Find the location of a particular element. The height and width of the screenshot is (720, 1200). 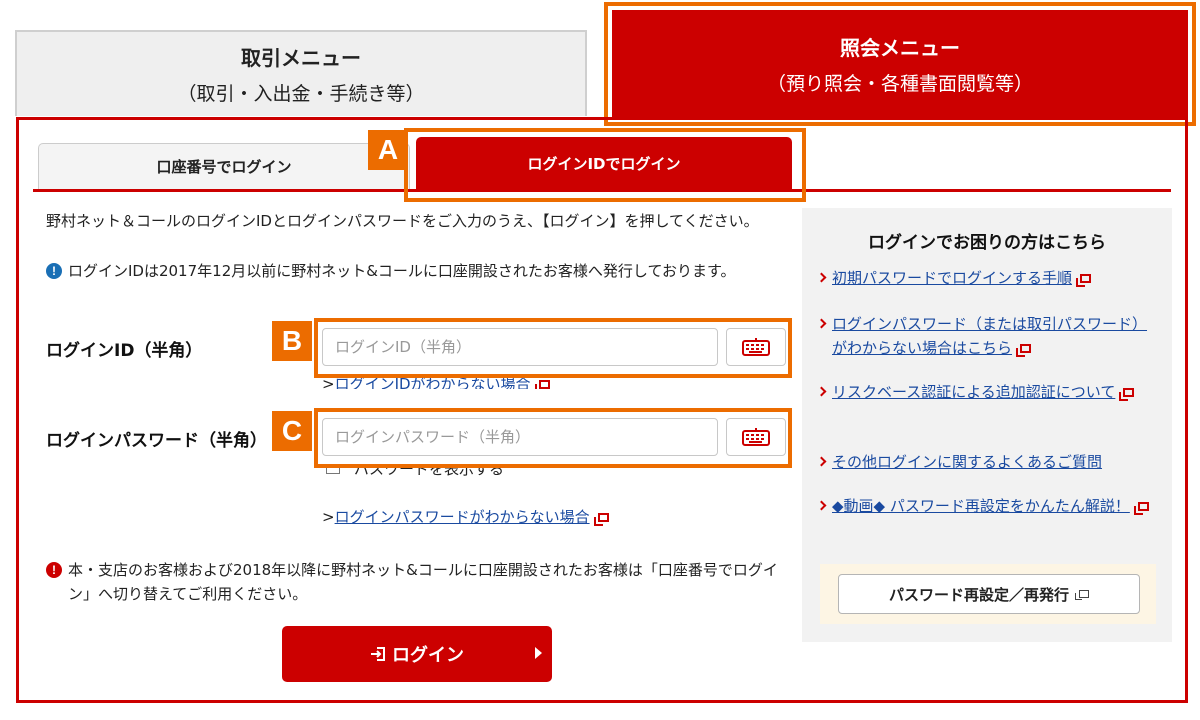

help-item-video: ◆動画◆ パスワード再設定をかんたん解説！ is located at coordinates (987, 506).